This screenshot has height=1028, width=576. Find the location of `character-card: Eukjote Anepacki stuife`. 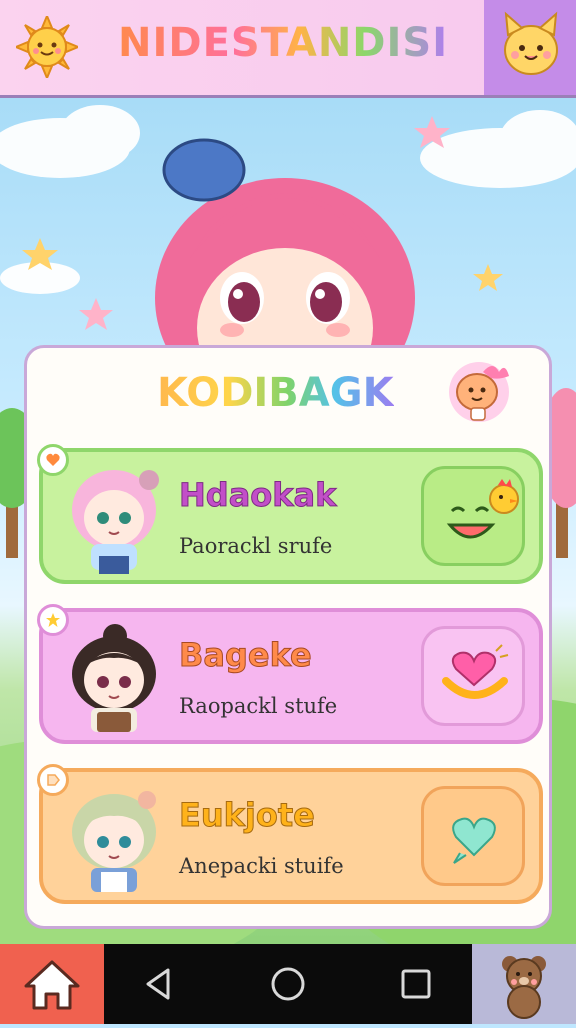

character-card: Eukjote Anepacki stuife is located at coordinates (290, 834).